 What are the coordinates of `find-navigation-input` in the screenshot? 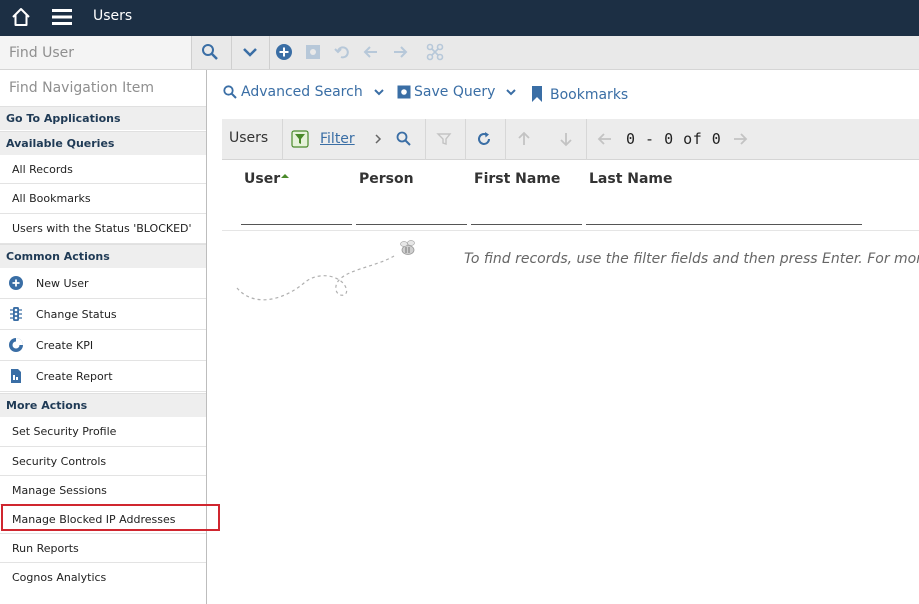 It's located at (103, 88).